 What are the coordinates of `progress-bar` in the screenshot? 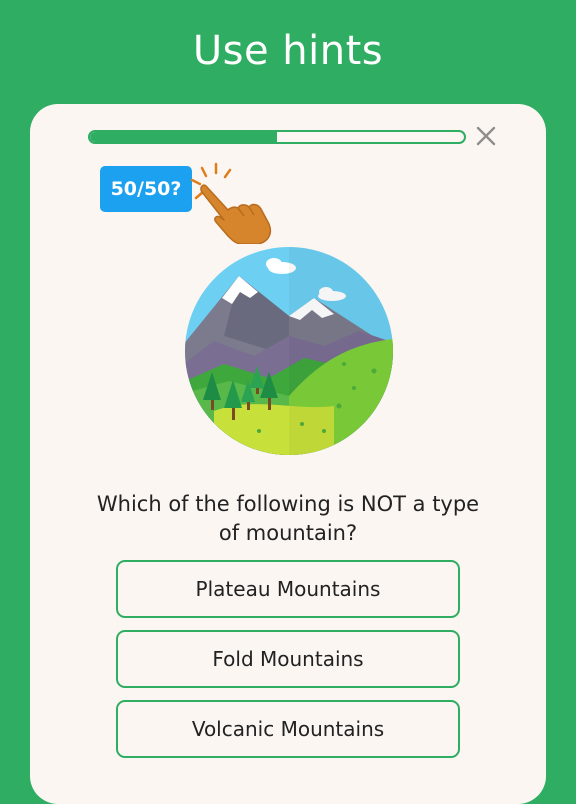 It's located at (277, 137).